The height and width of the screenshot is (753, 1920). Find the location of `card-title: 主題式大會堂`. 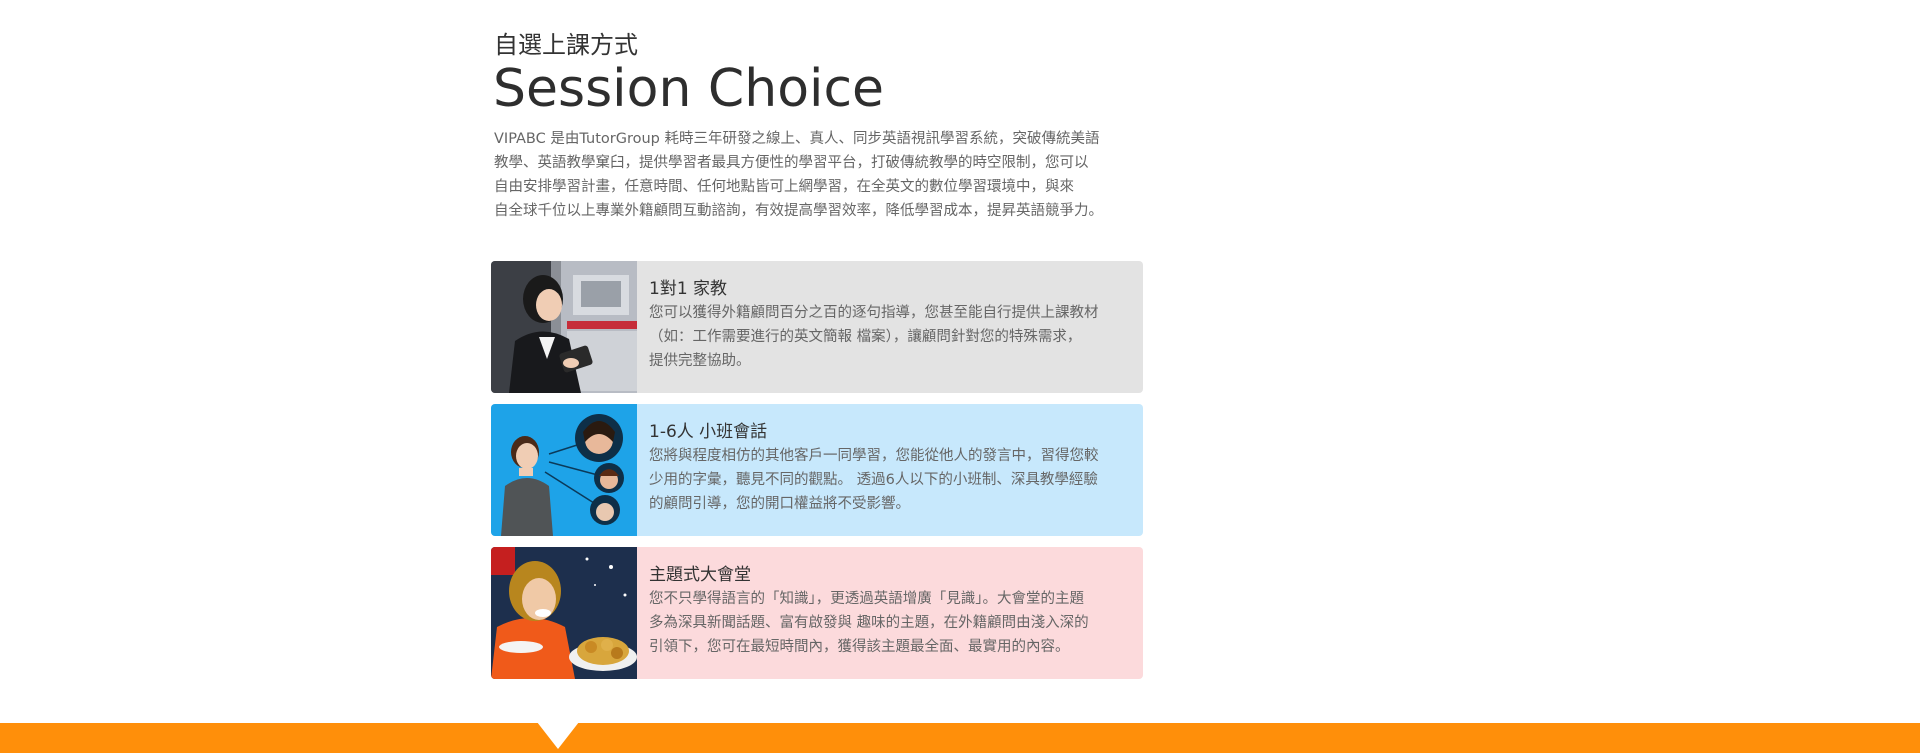

card-title: 主題式大會堂 is located at coordinates (700, 575).